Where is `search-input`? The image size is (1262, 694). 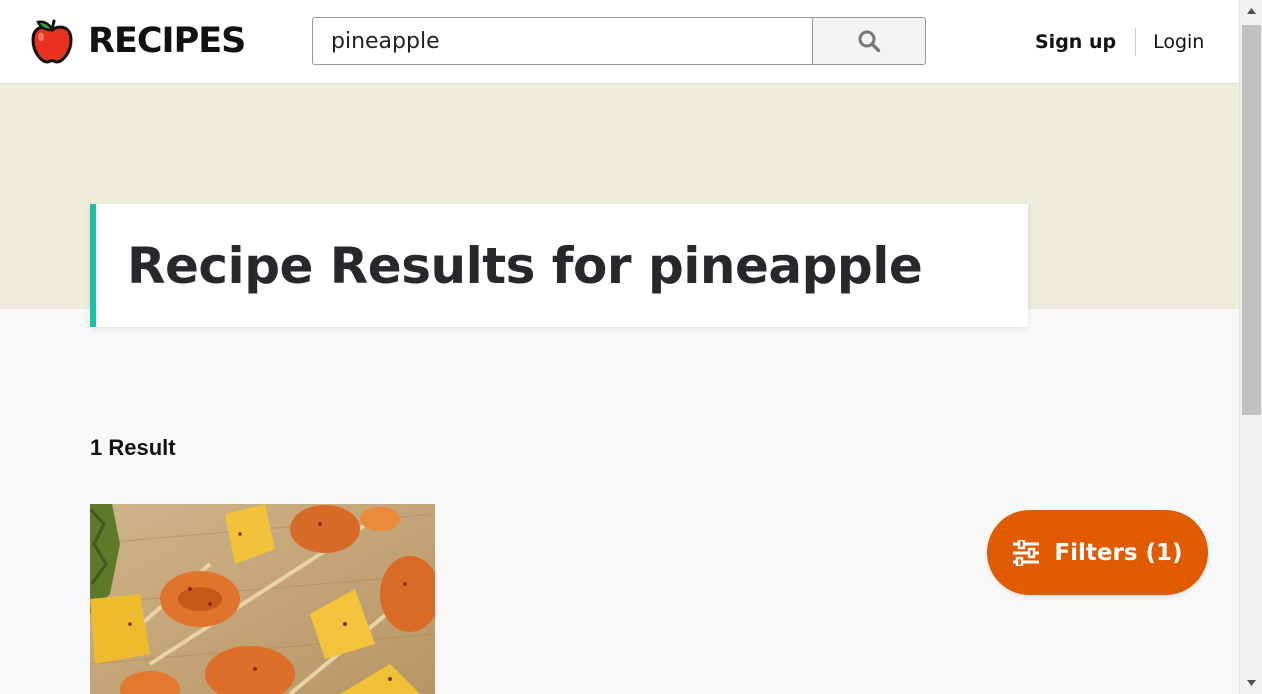 search-input is located at coordinates (562, 41).